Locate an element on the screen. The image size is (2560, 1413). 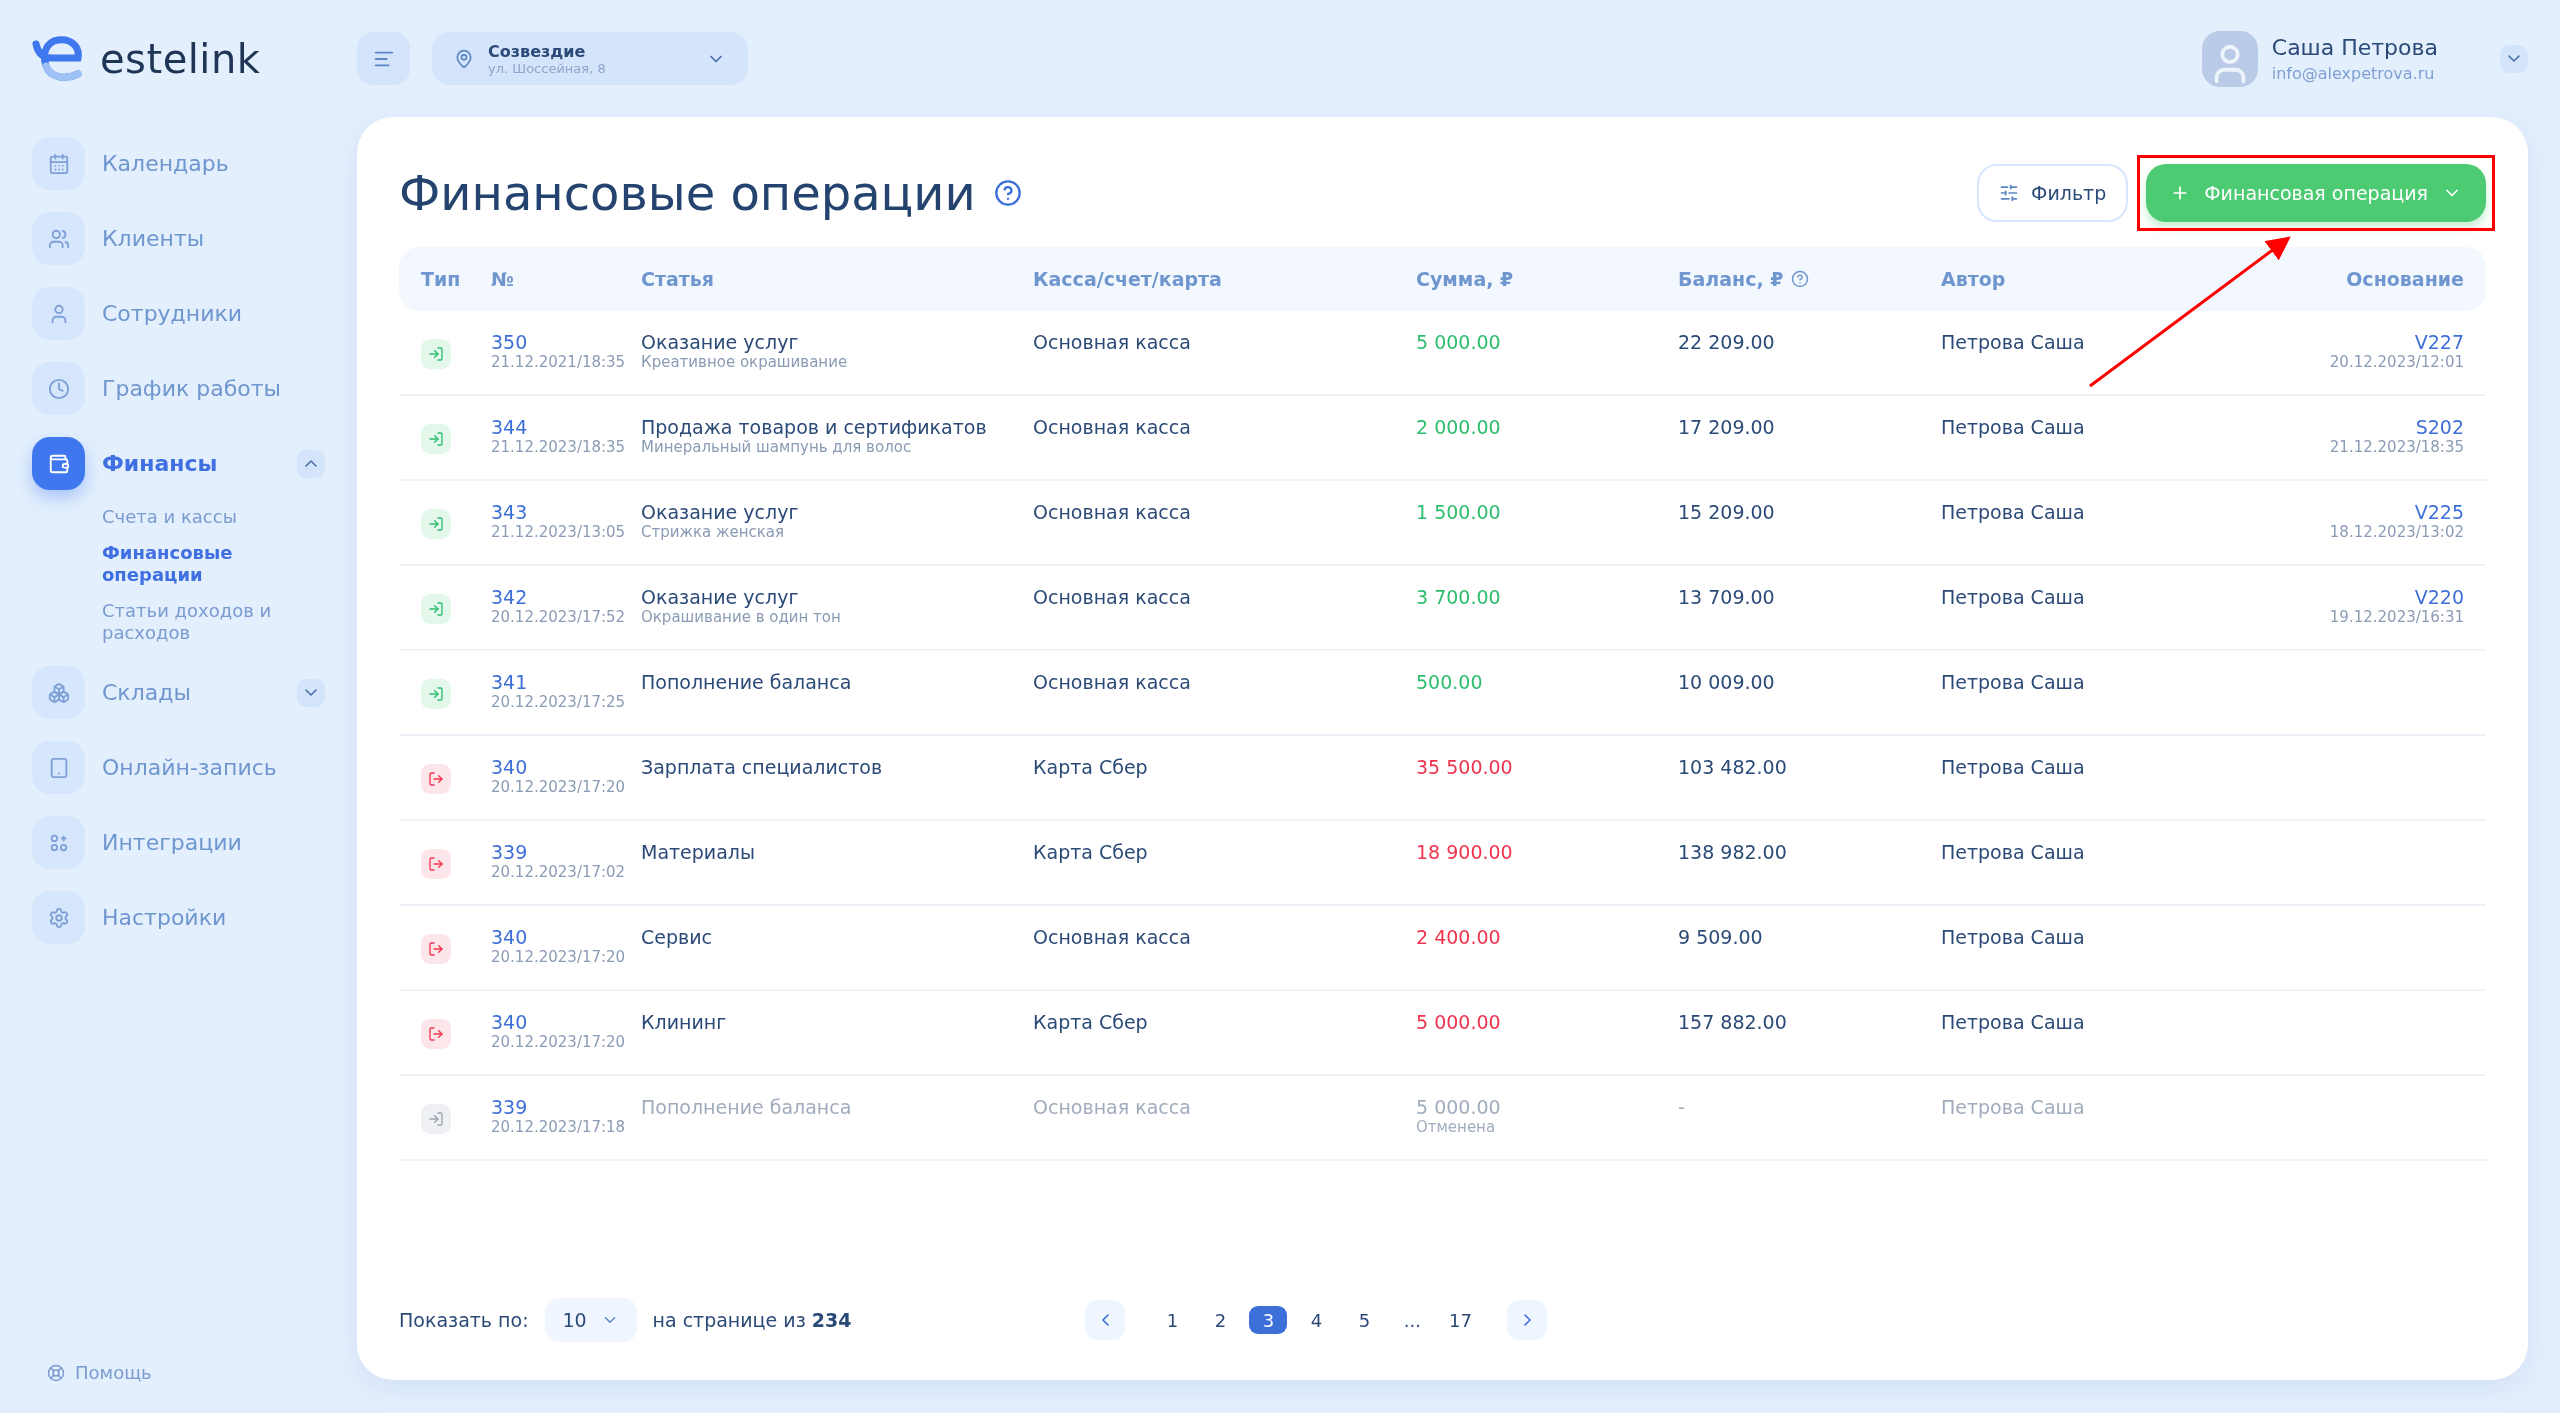
article-detail: Креативное окрашивание is located at coordinates (744, 362).